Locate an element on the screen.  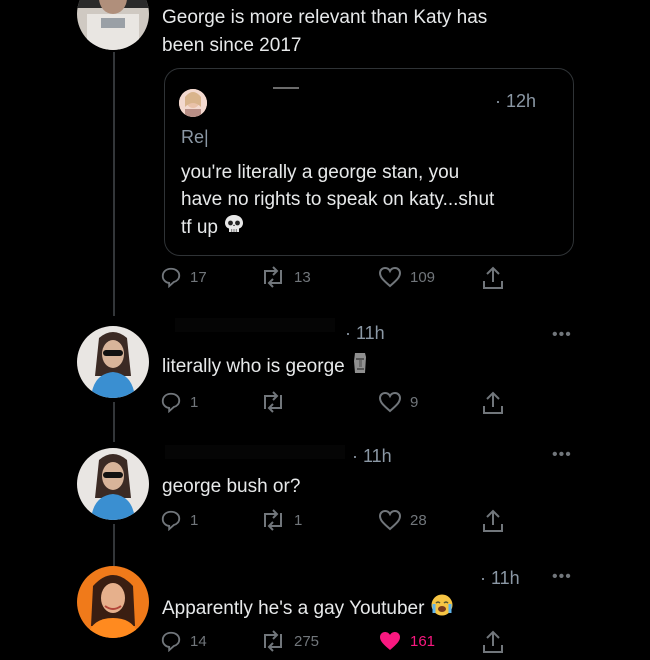
quote-reply-prefix: Re| is located at coordinates (195, 137).